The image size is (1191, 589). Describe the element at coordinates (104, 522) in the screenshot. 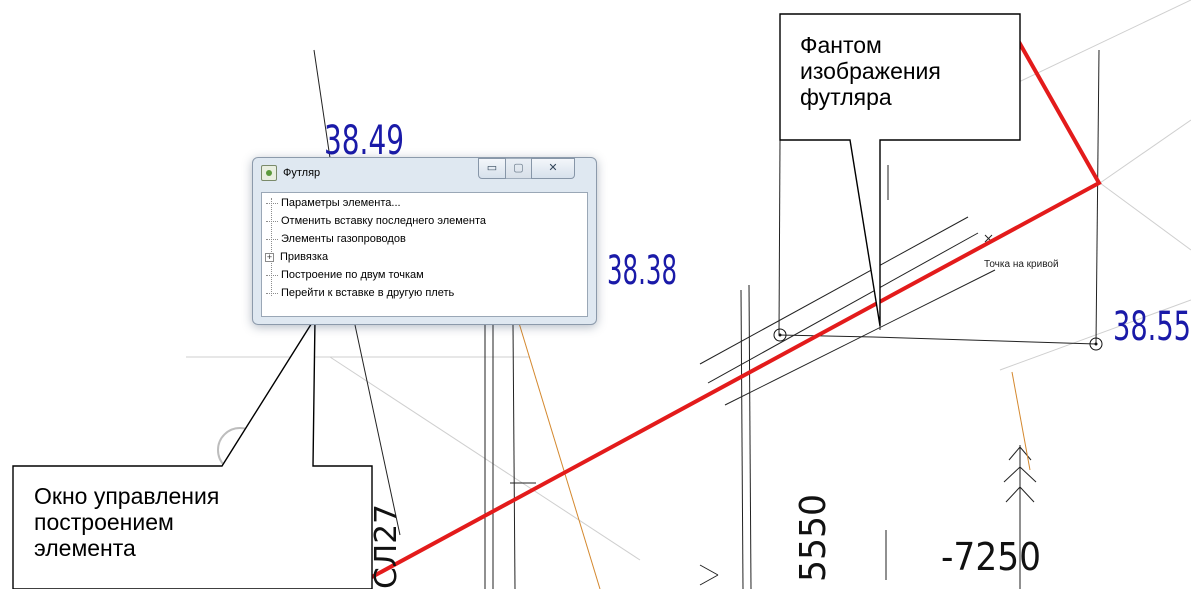

I see `window-callout-line: построением` at that location.